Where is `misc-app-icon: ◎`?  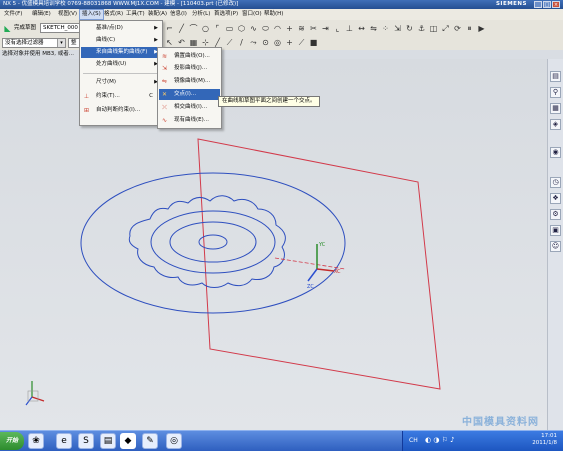 misc-app-icon: ◎ is located at coordinates (174, 441).